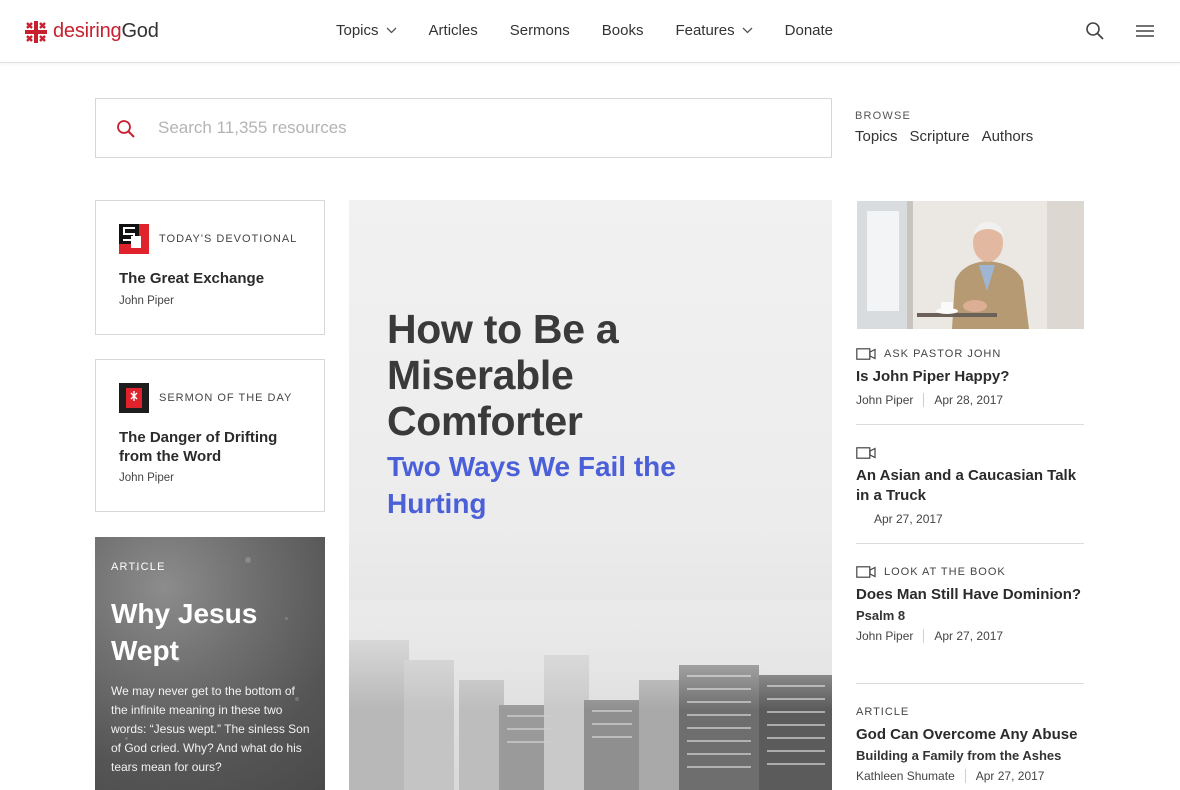 The width and height of the screenshot is (1180, 790). Describe the element at coordinates (970, 595) in the screenshot. I see `item-title: Does Man Still Have Dominion?` at that location.